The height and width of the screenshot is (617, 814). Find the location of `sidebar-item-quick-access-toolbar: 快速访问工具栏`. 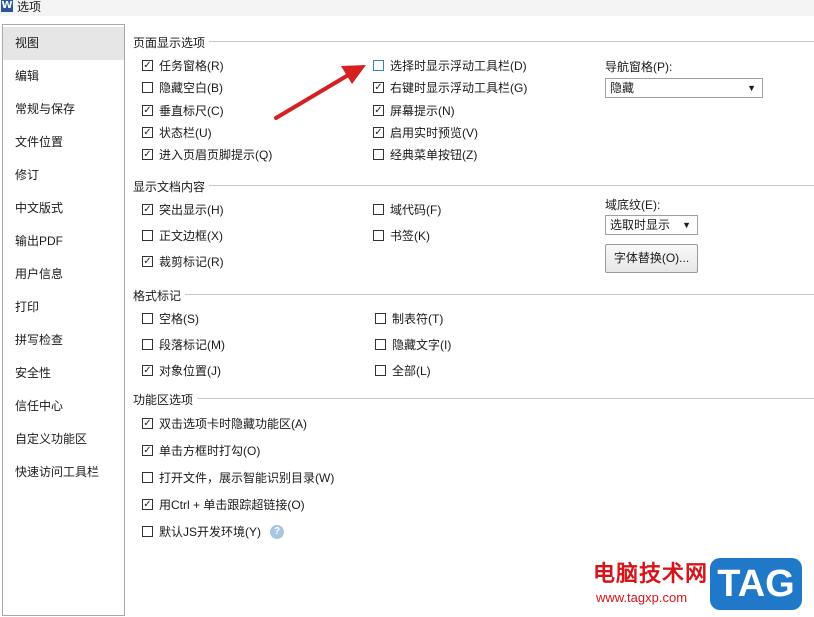

sidebar-item-quick-access-toolbar: 快速访问工具栏 is located at coordinates (63, 472).